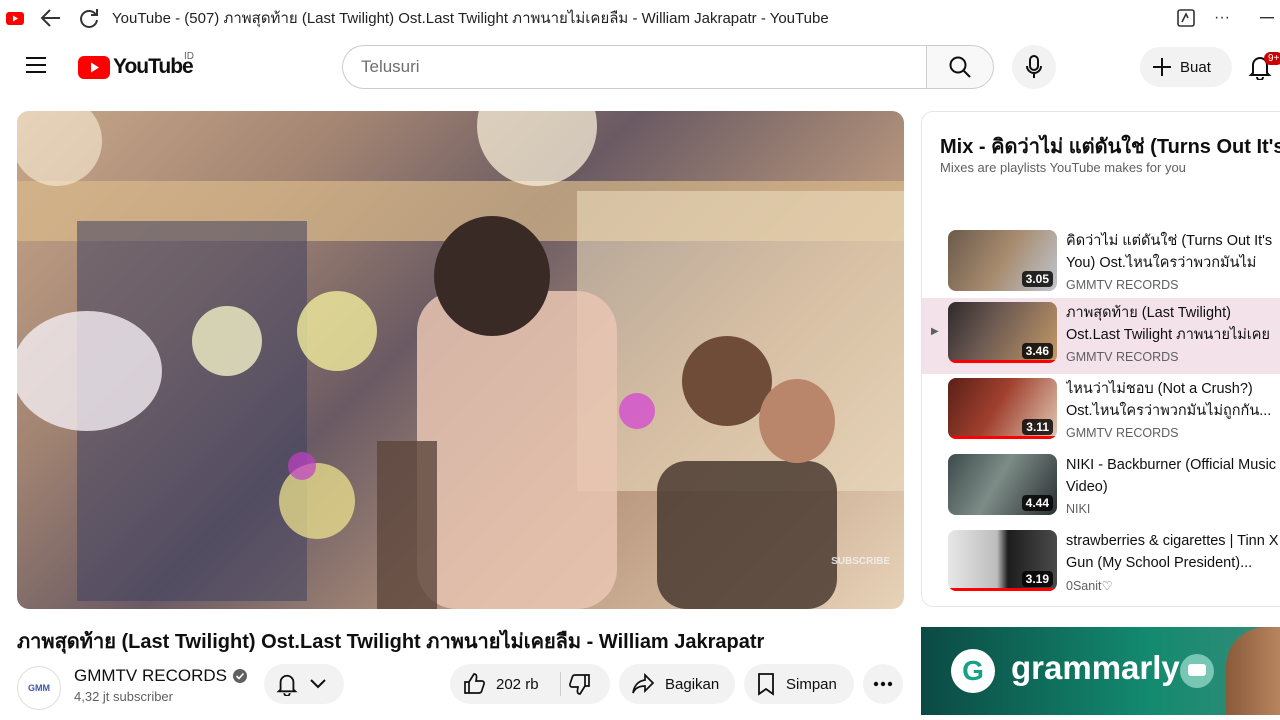 The image size is (1280, 720). Describe the element at coordinates (1162, 67) in the screenshot. I see `plus-icon` at that location.